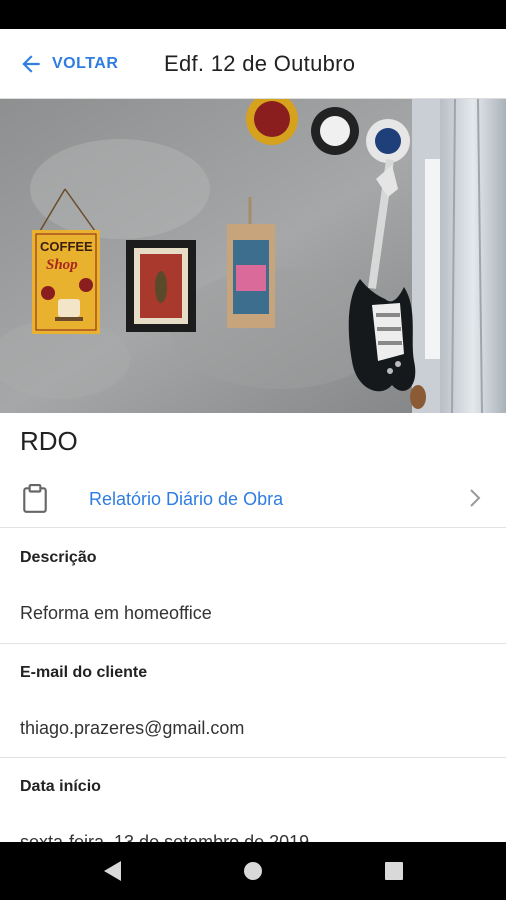 This screenshot has width=506, height=900. I want to click on sign-text-coffee: COFFEE, so click(66, 246).